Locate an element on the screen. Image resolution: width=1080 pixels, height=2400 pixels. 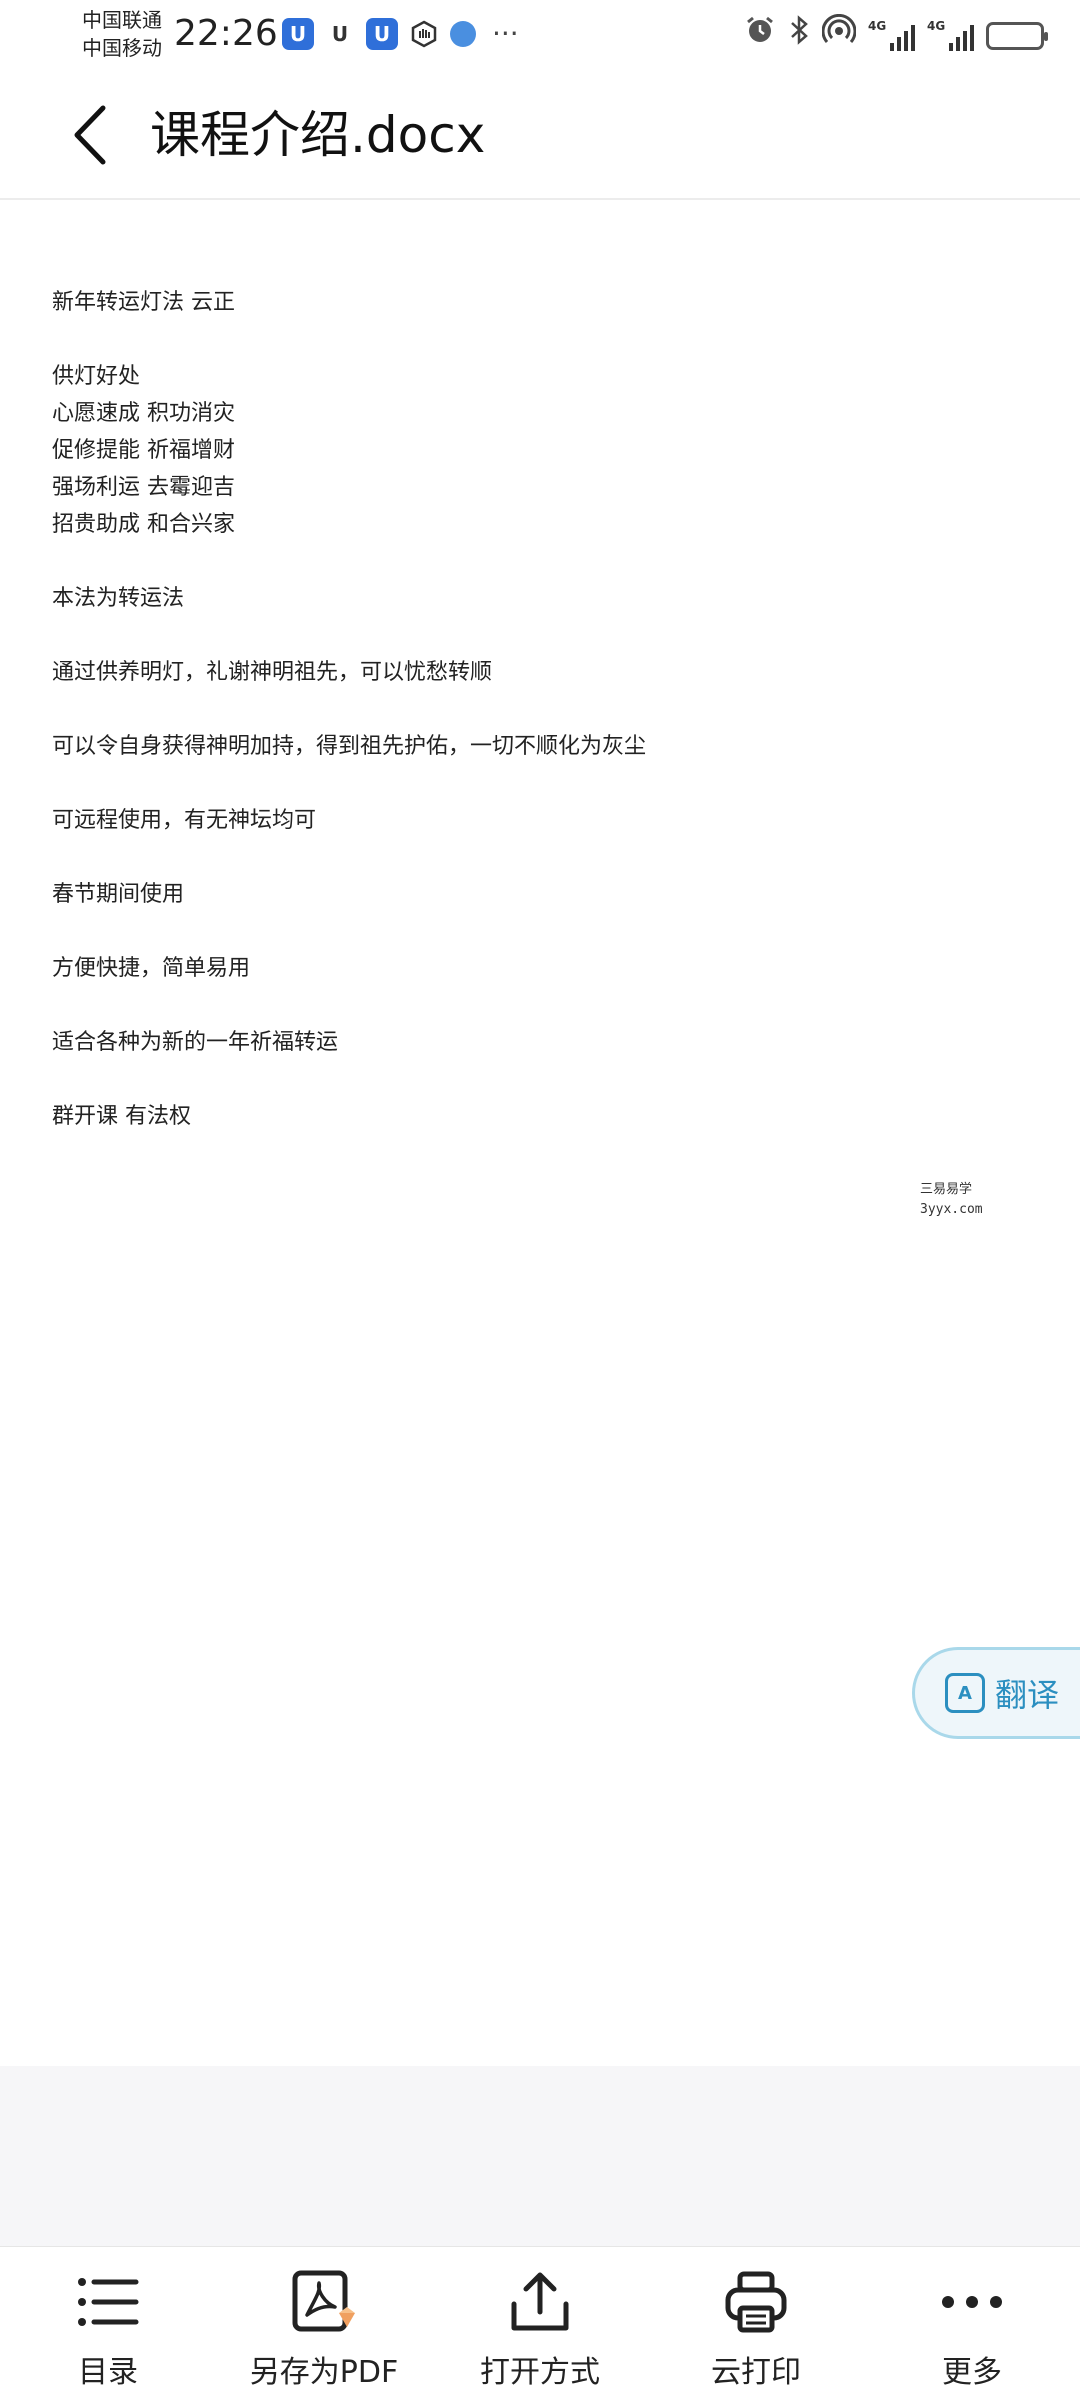
hotspot-icon is located at coordinates (839, 35).